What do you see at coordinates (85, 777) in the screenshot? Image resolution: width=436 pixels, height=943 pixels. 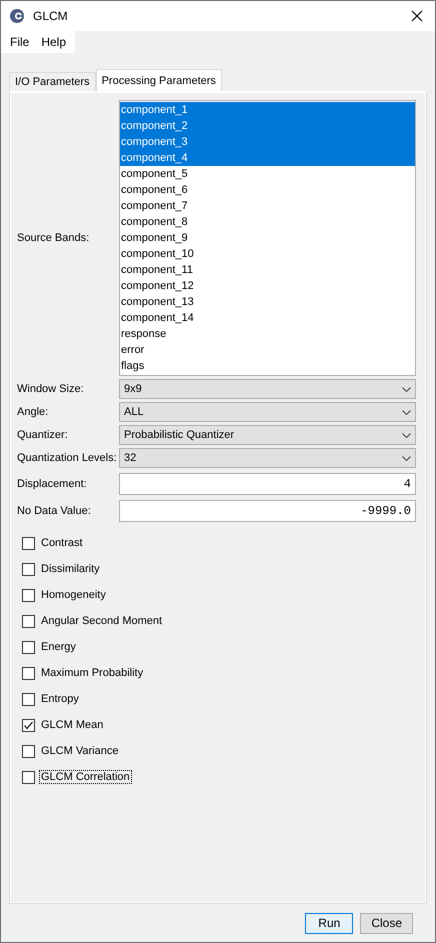 I see `checkbox-label: GLCM Correlation` at bounding box center [85, 777].